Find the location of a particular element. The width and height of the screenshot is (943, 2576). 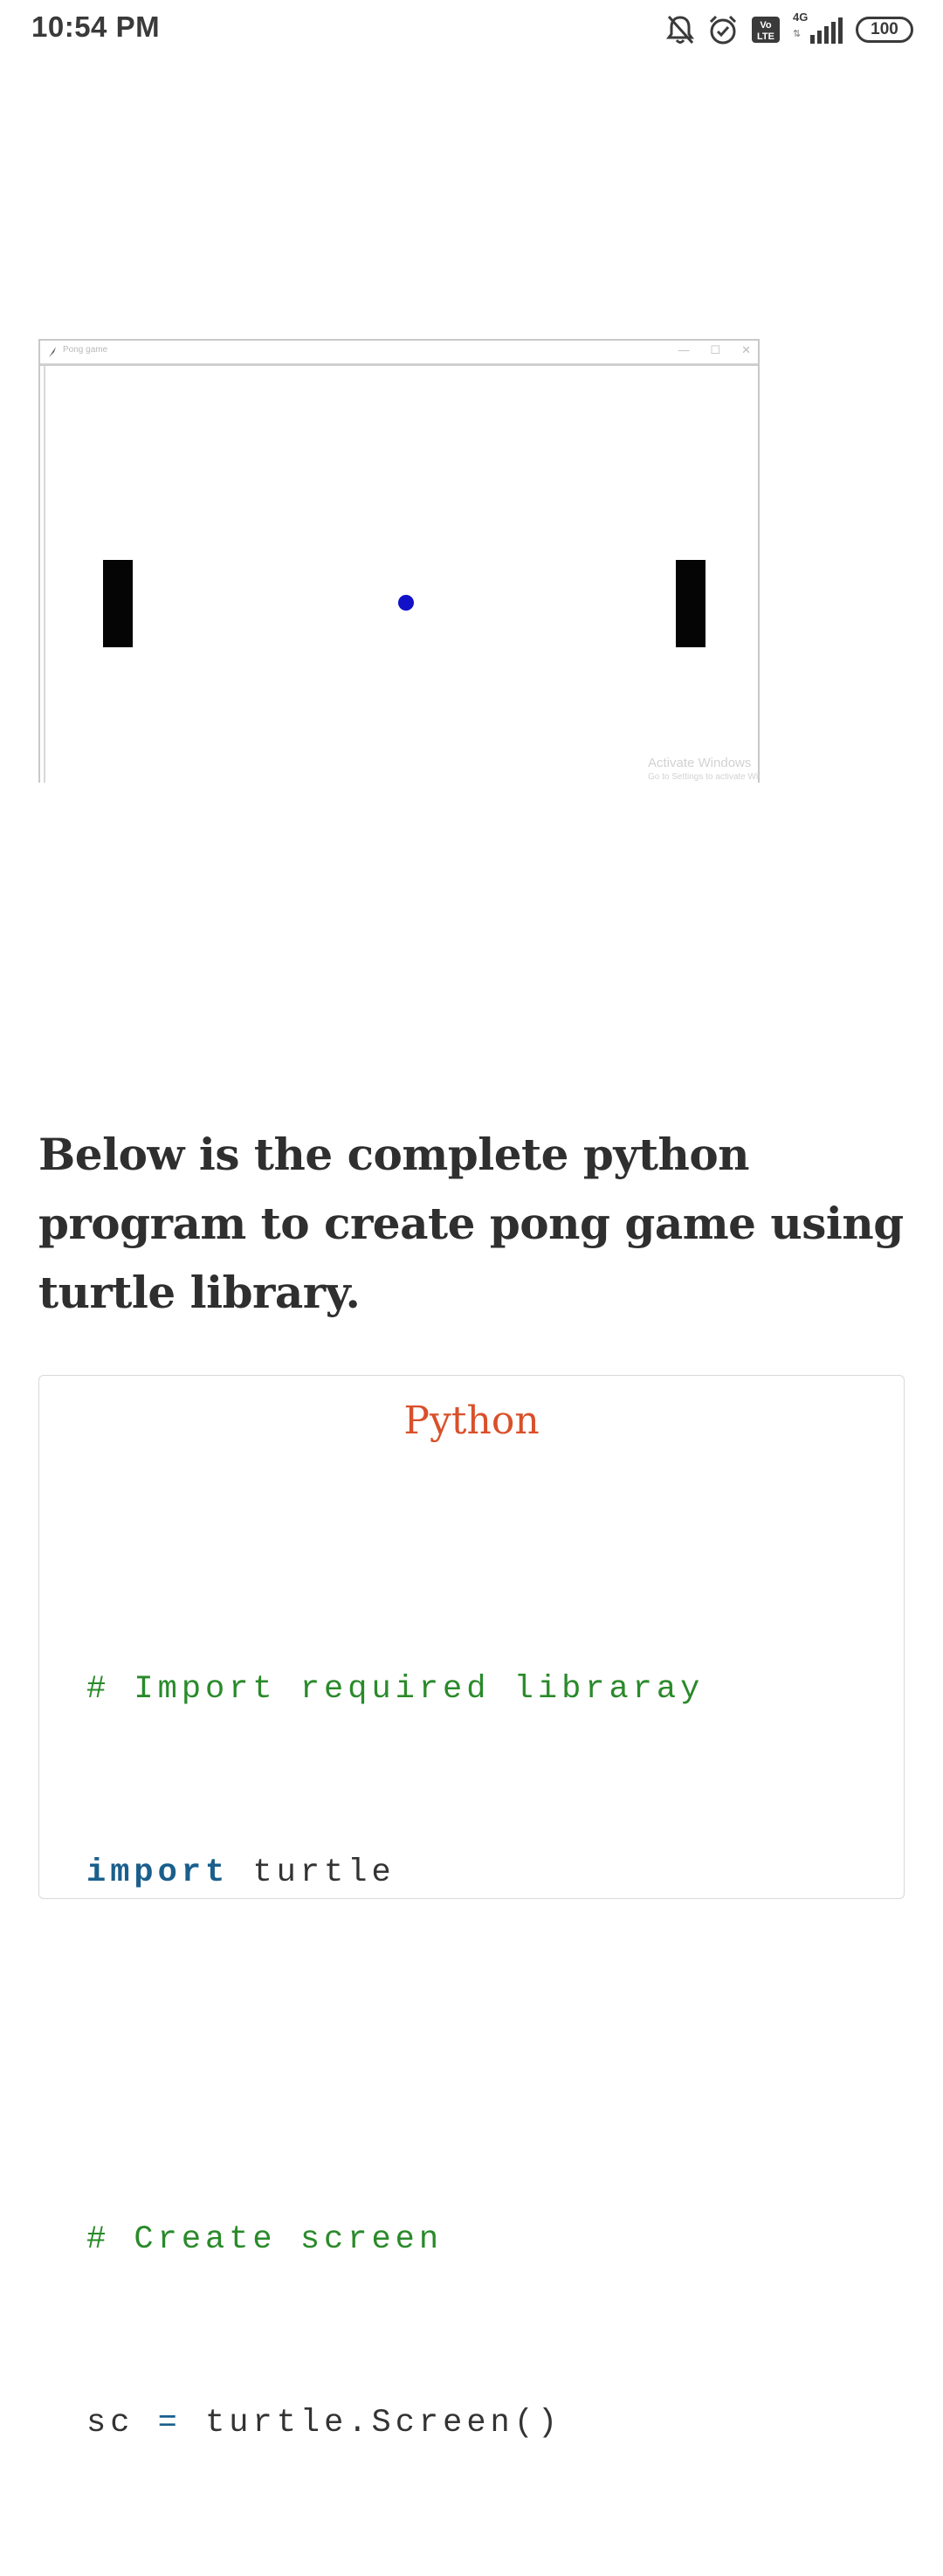

watermark-title: Activate Windows is located at coordinates (700, 763).